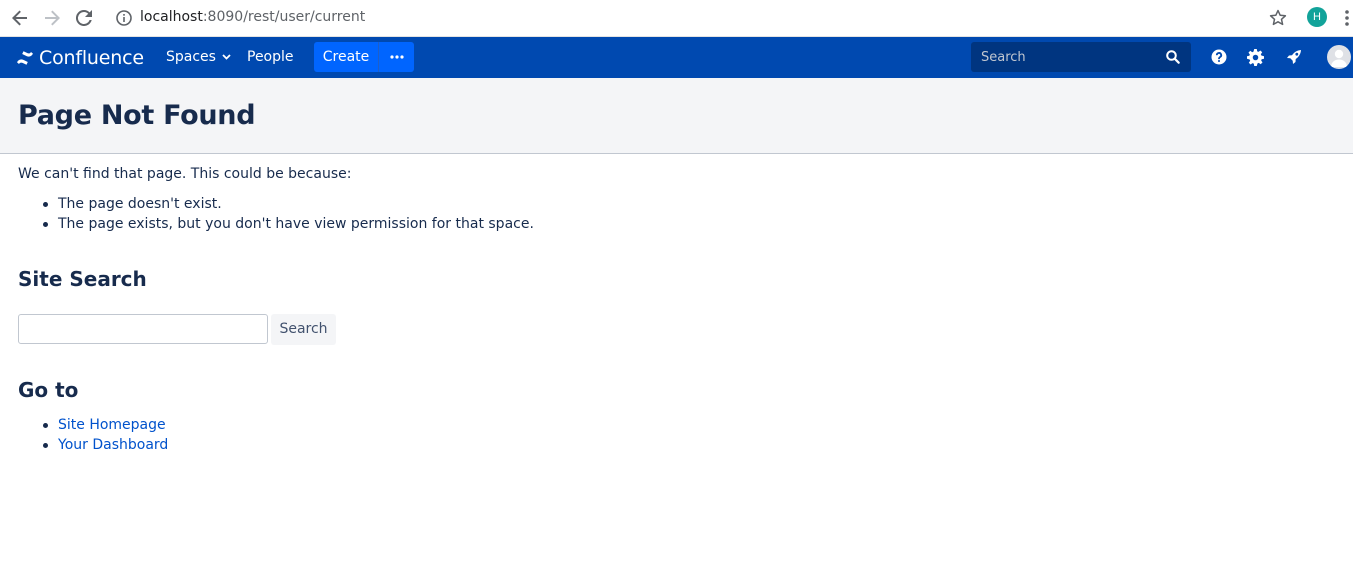 The image size is (1353, 574). I want to click on rocket-icon, so click(1294, 57).